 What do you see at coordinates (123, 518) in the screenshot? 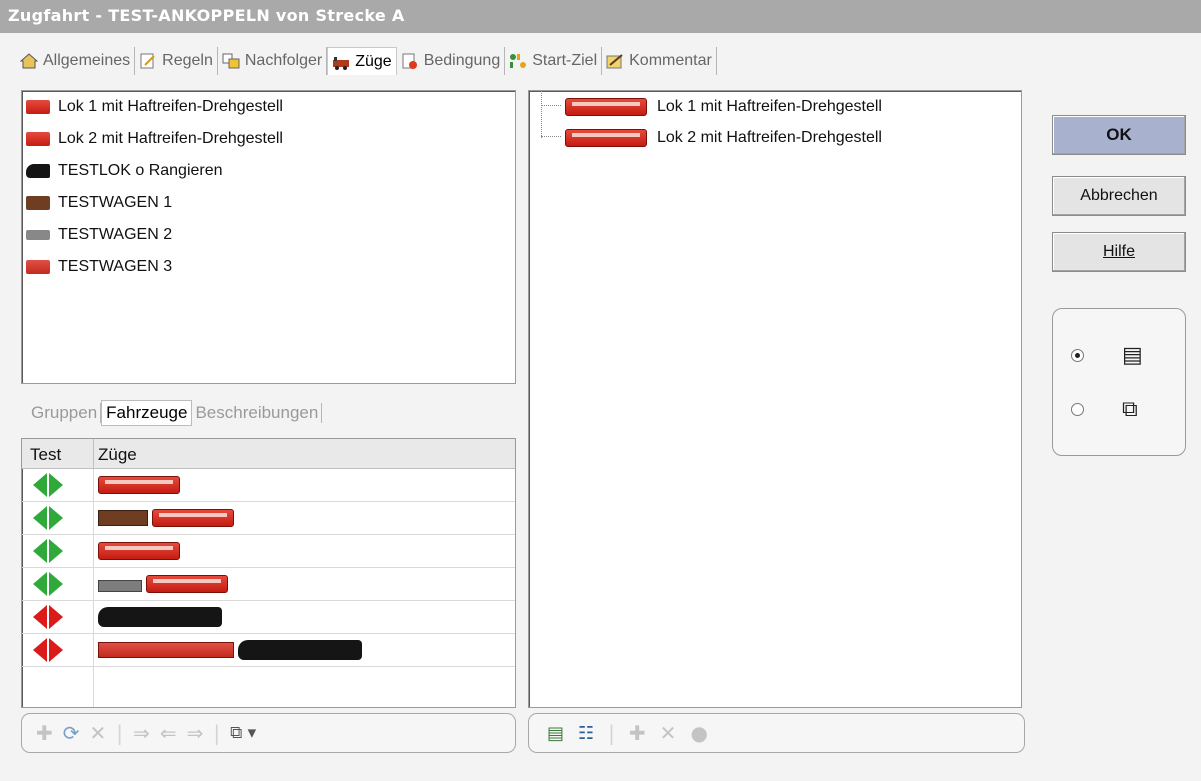
I see `brown-wagon-icon` at bounding box center [123, 518].